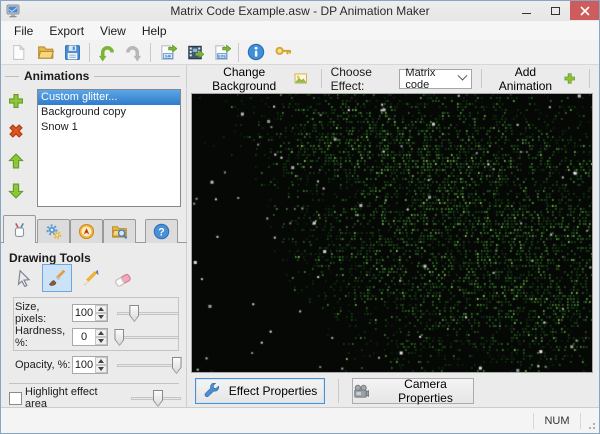  Describe the element at coordinates (16, 130) in the screenshot. I see `delete-animation-button` at that location.